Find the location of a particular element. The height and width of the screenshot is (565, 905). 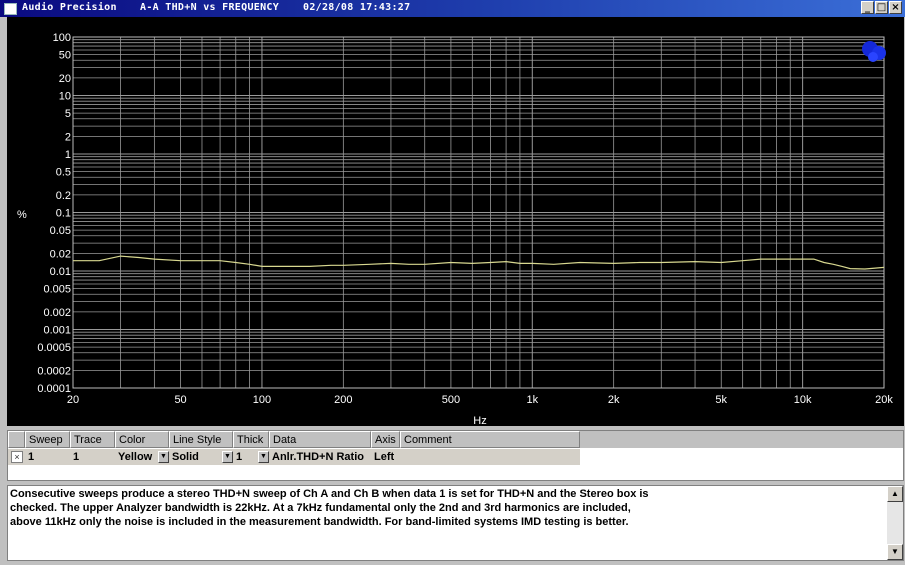

x-tick-label: 100 is located at coordinates (262, 400).